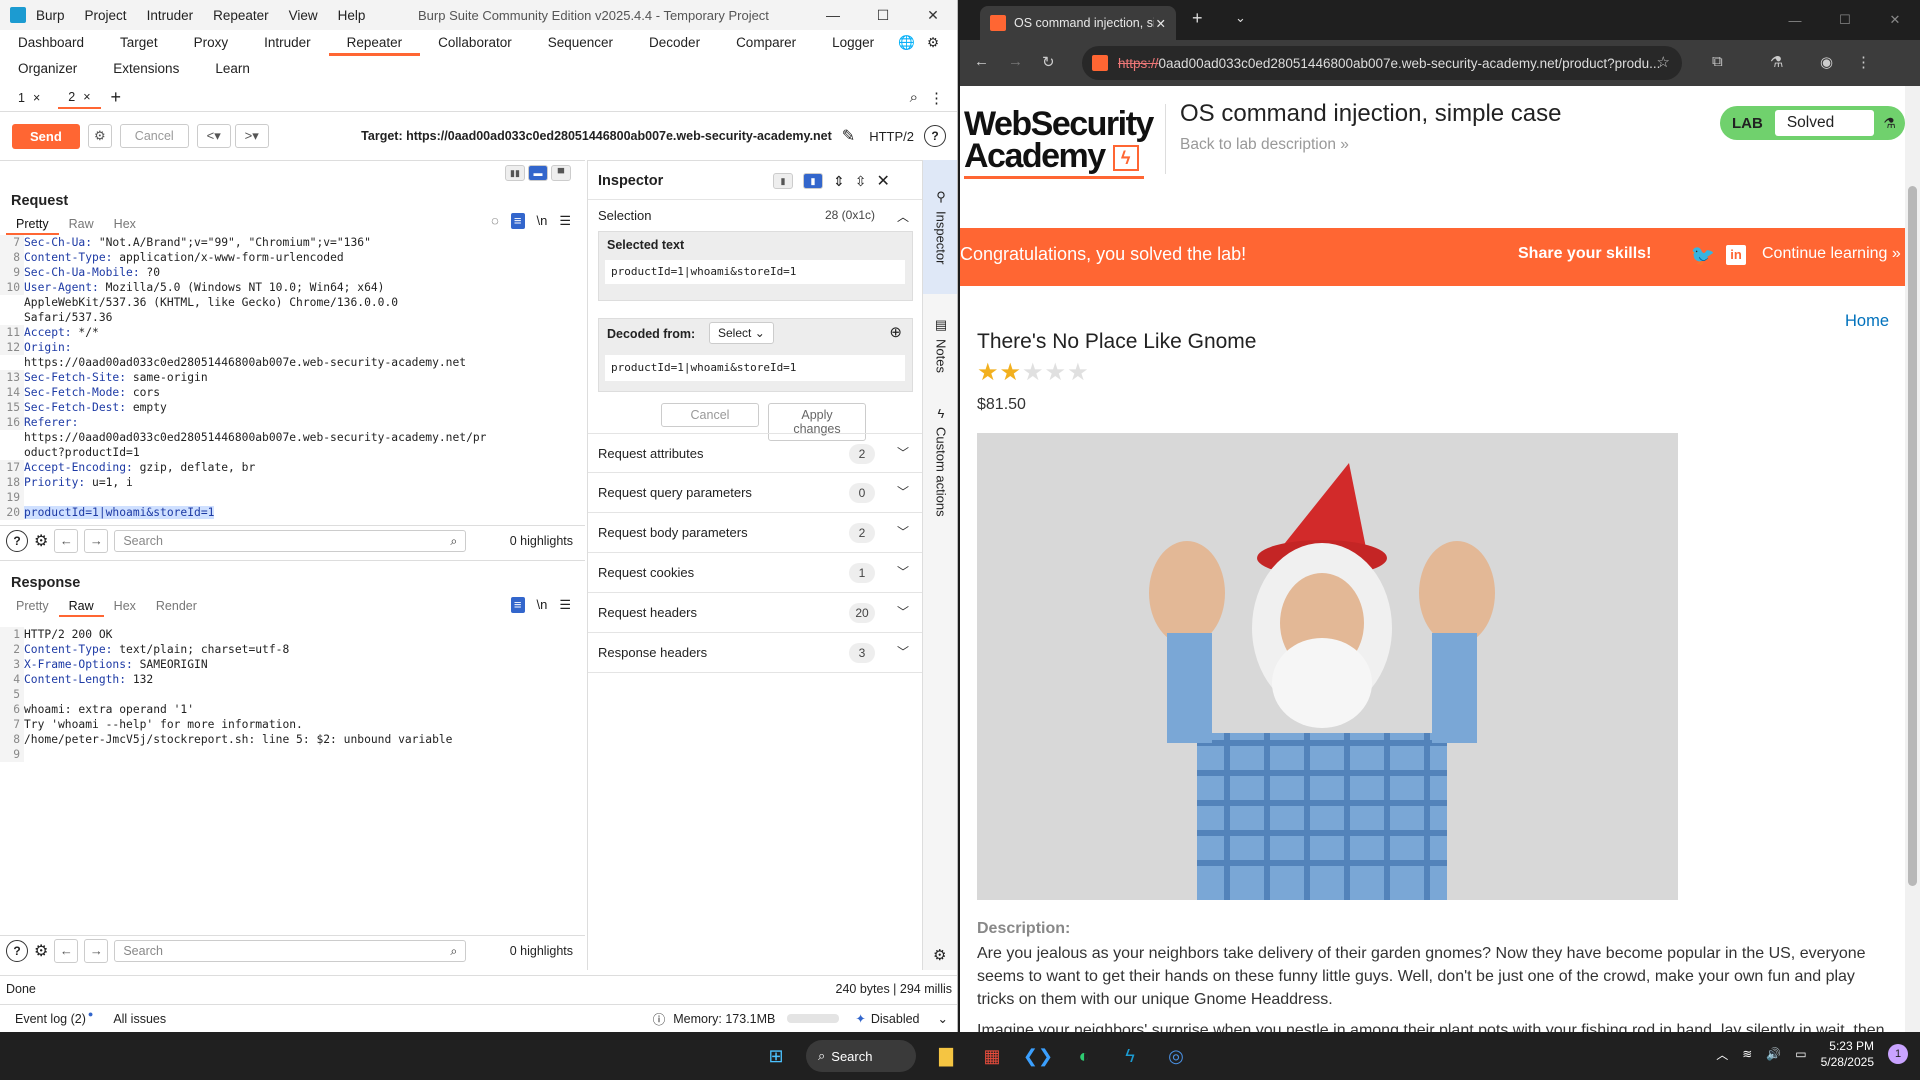 The width and height of the screenshot is (1920, 1080). I want to click on editor-menu-icon: ☰, so click(565, 605).